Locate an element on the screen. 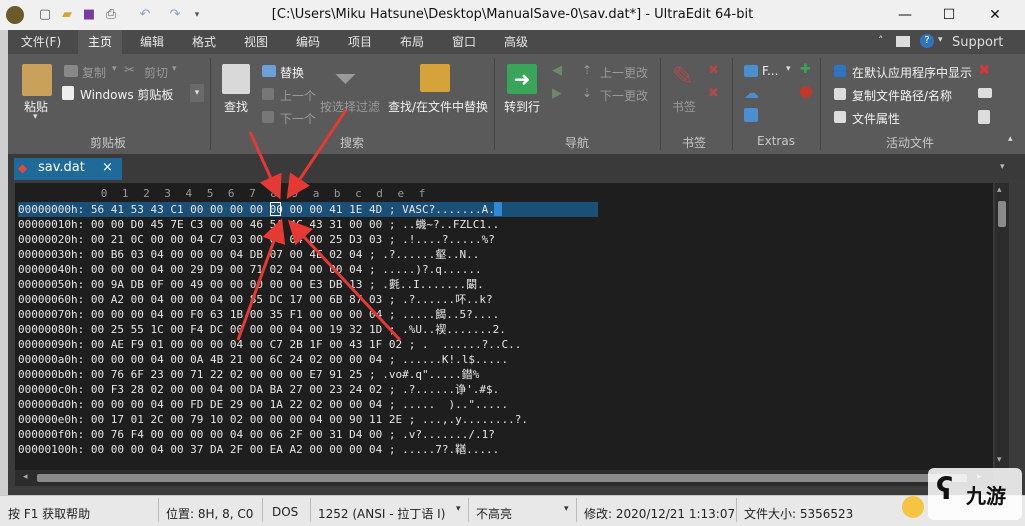 This screenshot has width=1025, height=526. codepage-dropdown-icon: ▾ is located at coordinates (458, 509).